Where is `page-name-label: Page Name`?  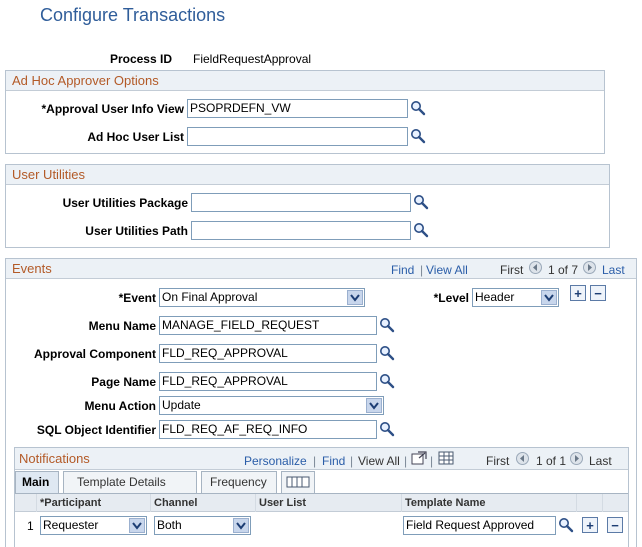 page-name-label: Page Name is located at coordinates (123, 382).